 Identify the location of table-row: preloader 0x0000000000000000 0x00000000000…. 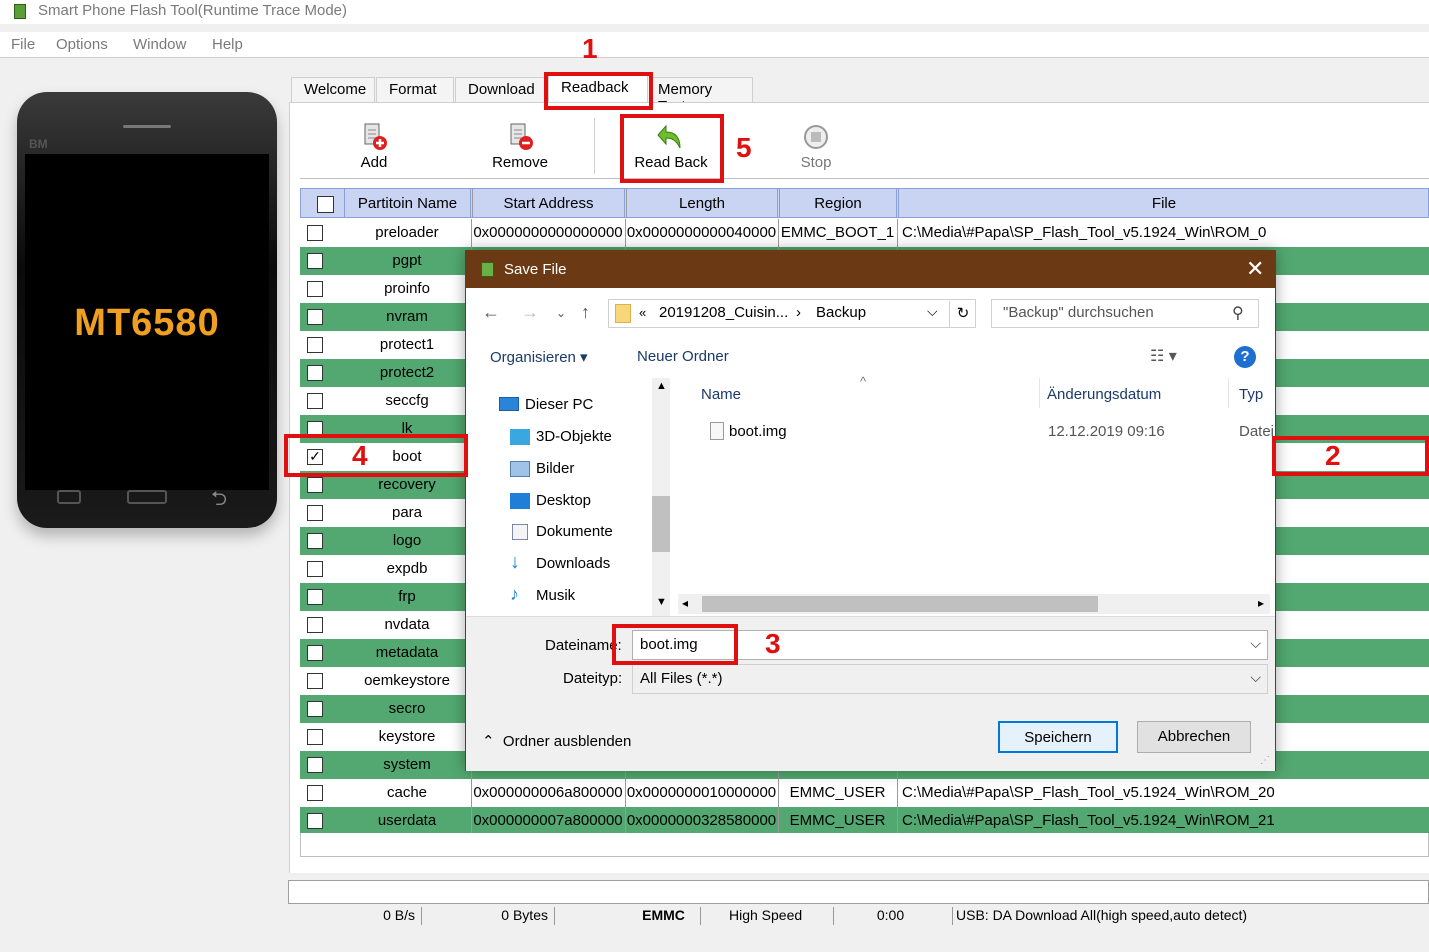
(864, 233).